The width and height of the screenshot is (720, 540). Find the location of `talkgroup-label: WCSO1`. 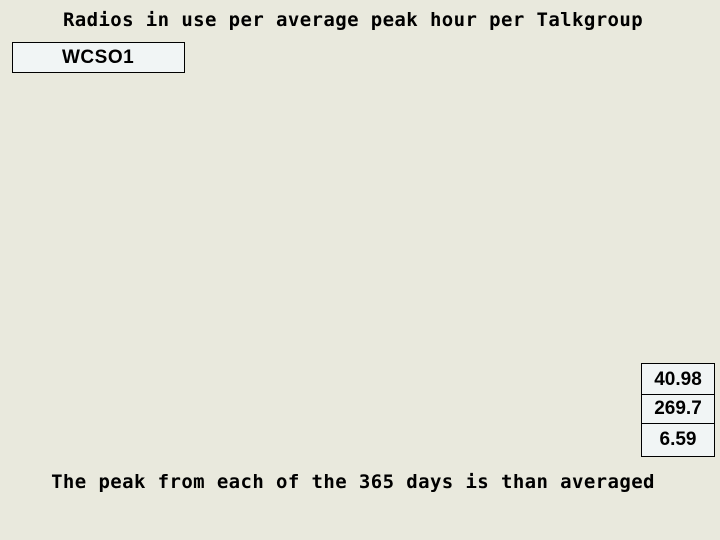

talkgroup-label: WCSO1 is located at coordinates (98, 57).